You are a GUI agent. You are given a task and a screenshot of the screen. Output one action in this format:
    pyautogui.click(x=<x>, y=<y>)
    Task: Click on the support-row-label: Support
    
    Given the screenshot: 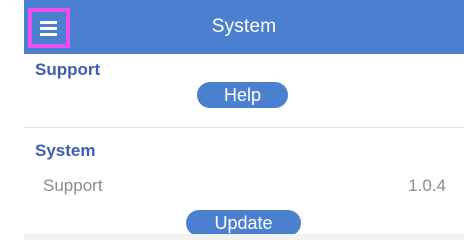 What is the action you would take?
    pyautogui.click(x=73, y=185)
    